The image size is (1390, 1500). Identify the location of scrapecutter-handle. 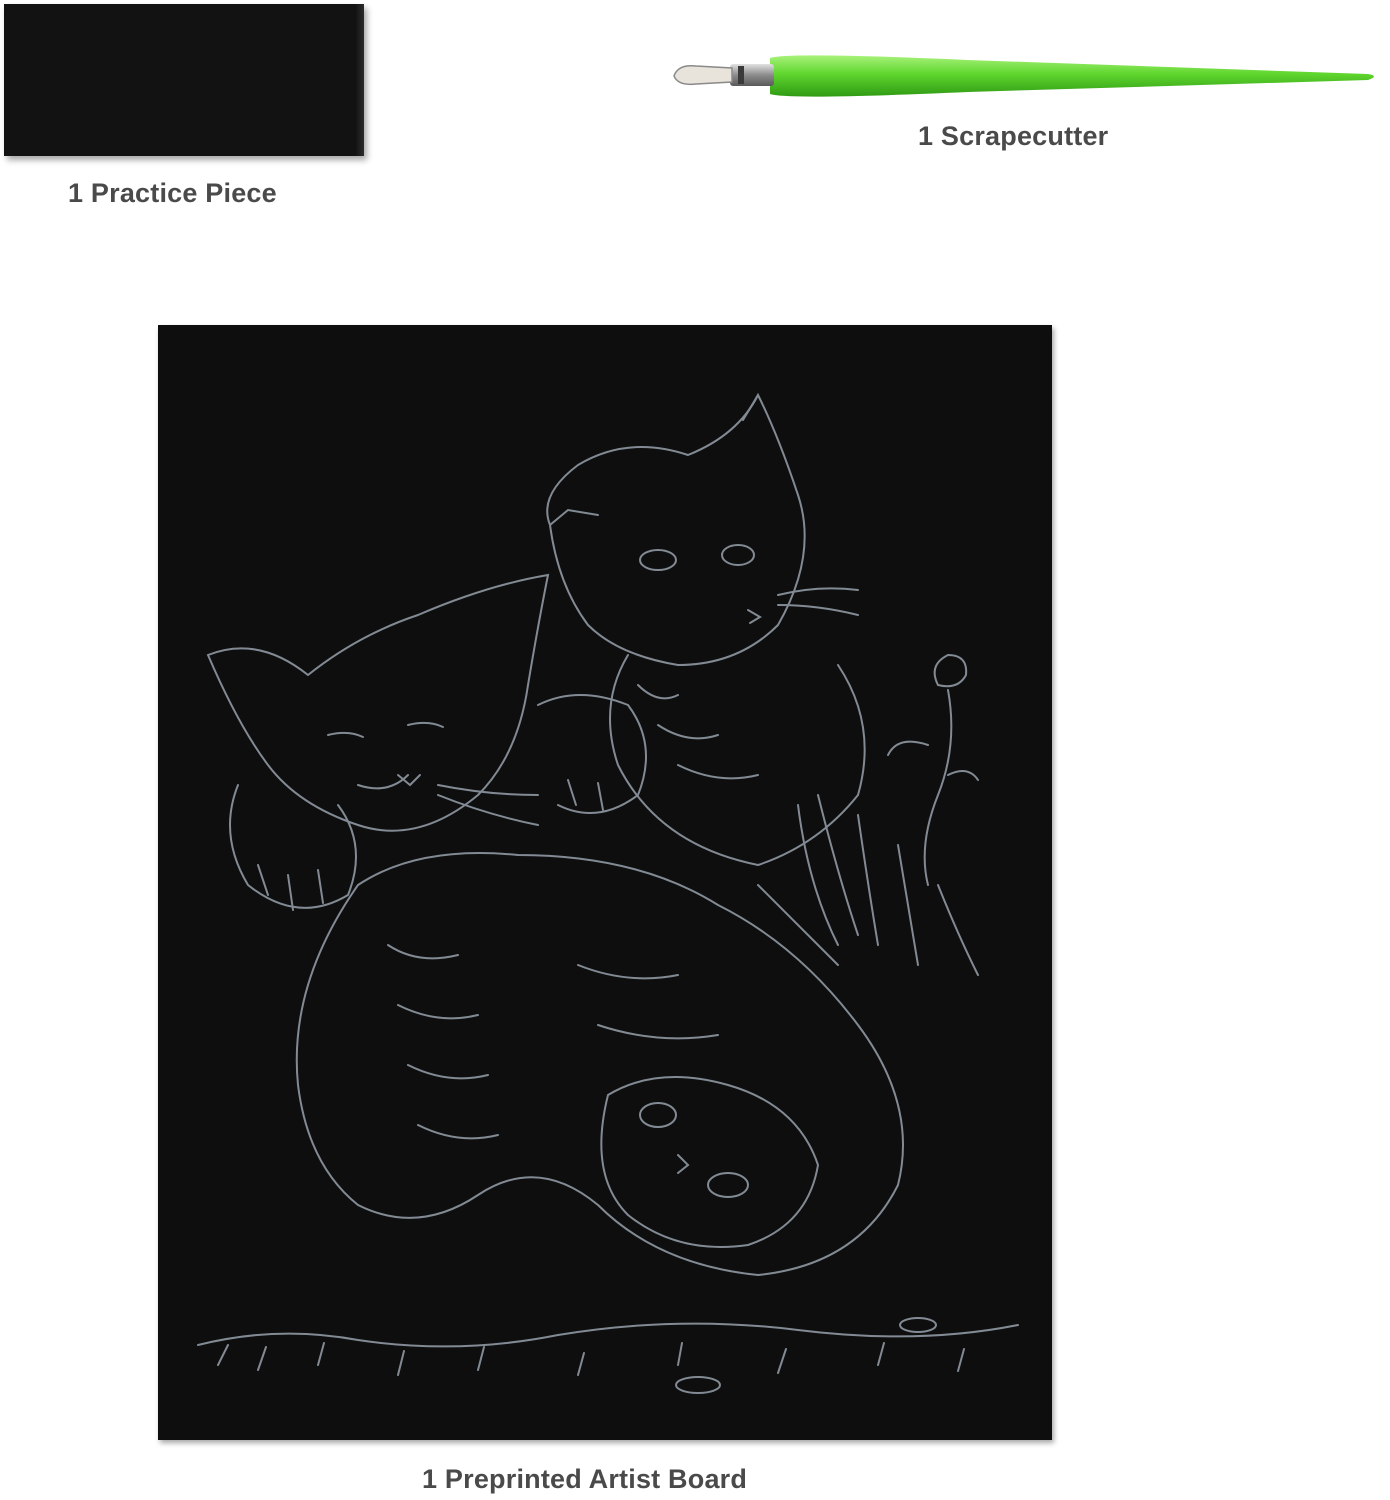
(1072, 76).